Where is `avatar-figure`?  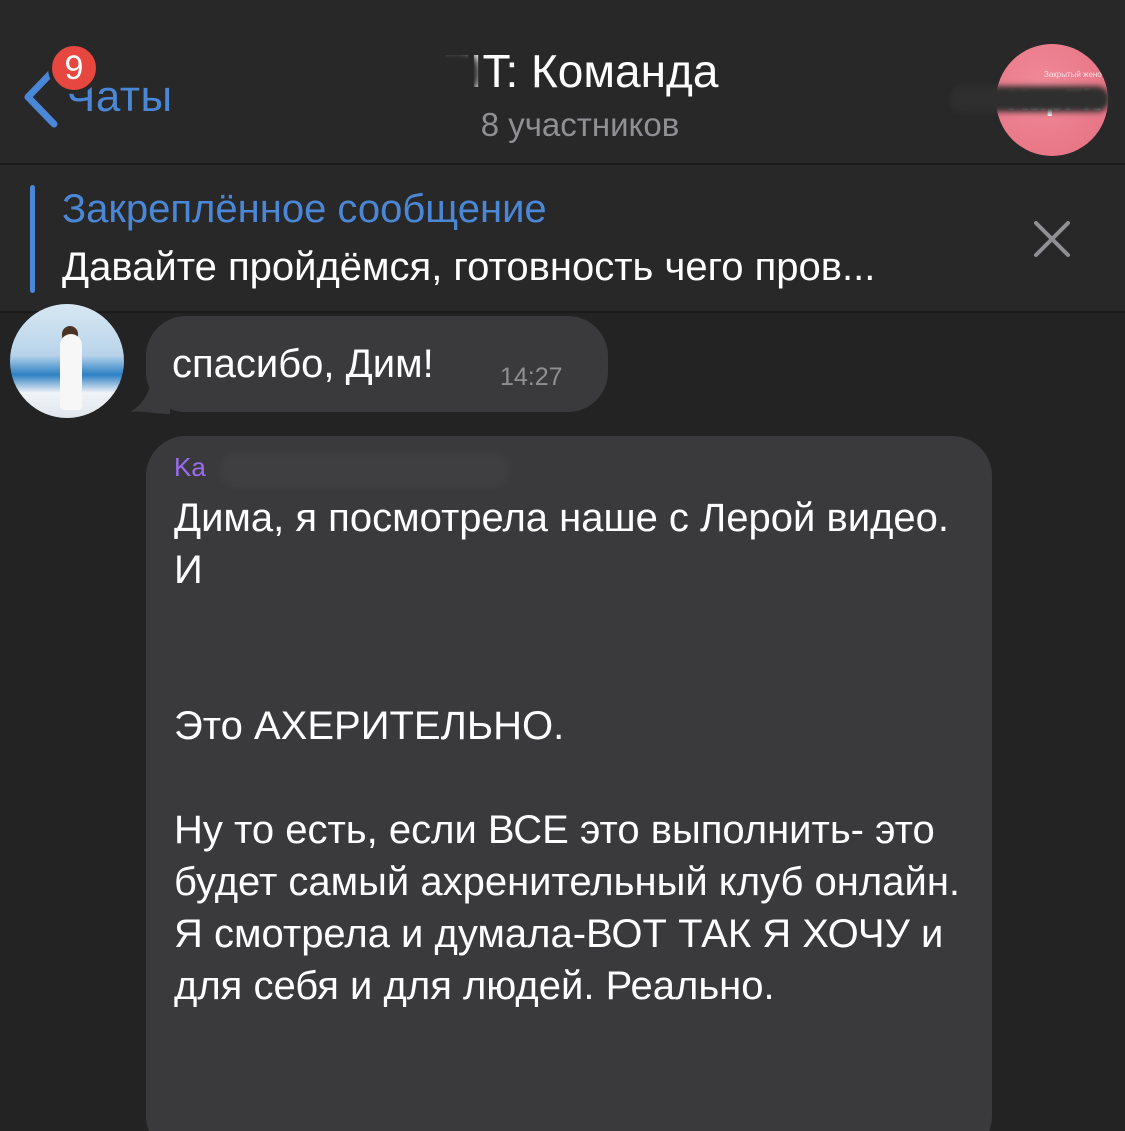 avatar-figure is located at coordinates (71, 372).